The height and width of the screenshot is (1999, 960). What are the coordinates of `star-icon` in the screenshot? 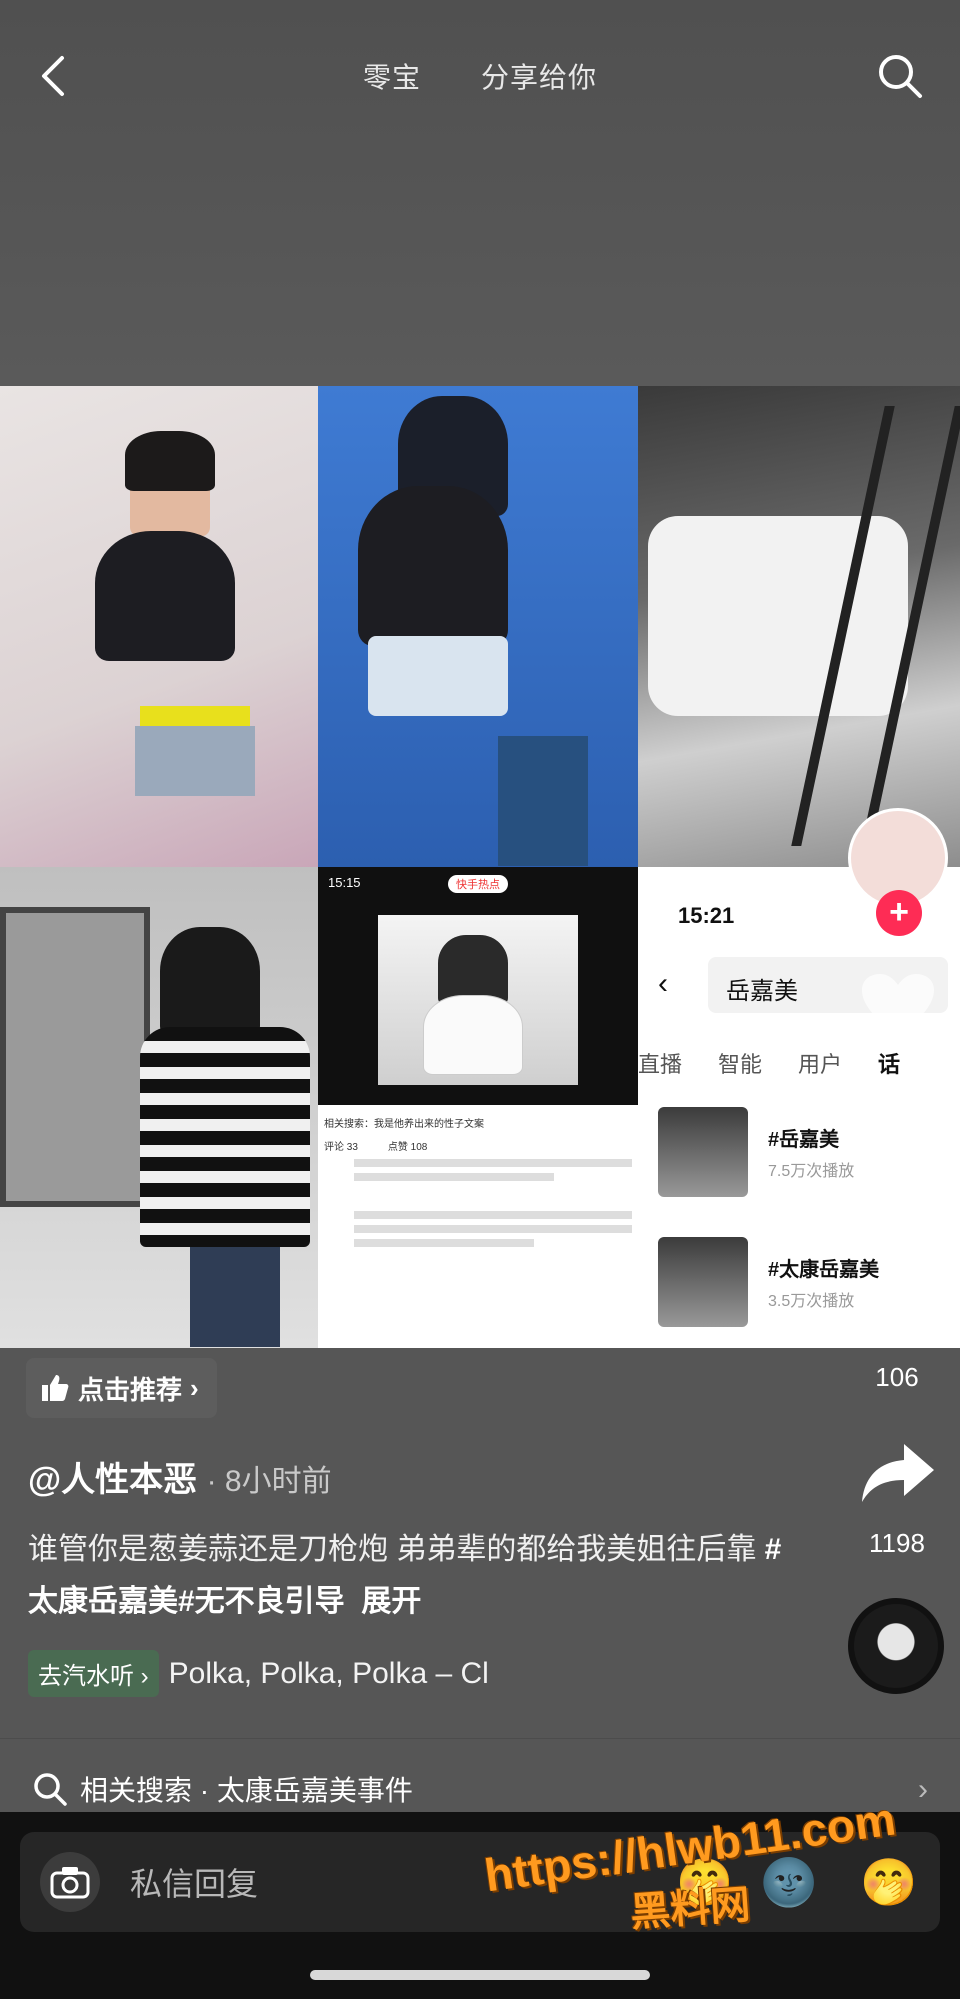 It's located at (898, 1311).